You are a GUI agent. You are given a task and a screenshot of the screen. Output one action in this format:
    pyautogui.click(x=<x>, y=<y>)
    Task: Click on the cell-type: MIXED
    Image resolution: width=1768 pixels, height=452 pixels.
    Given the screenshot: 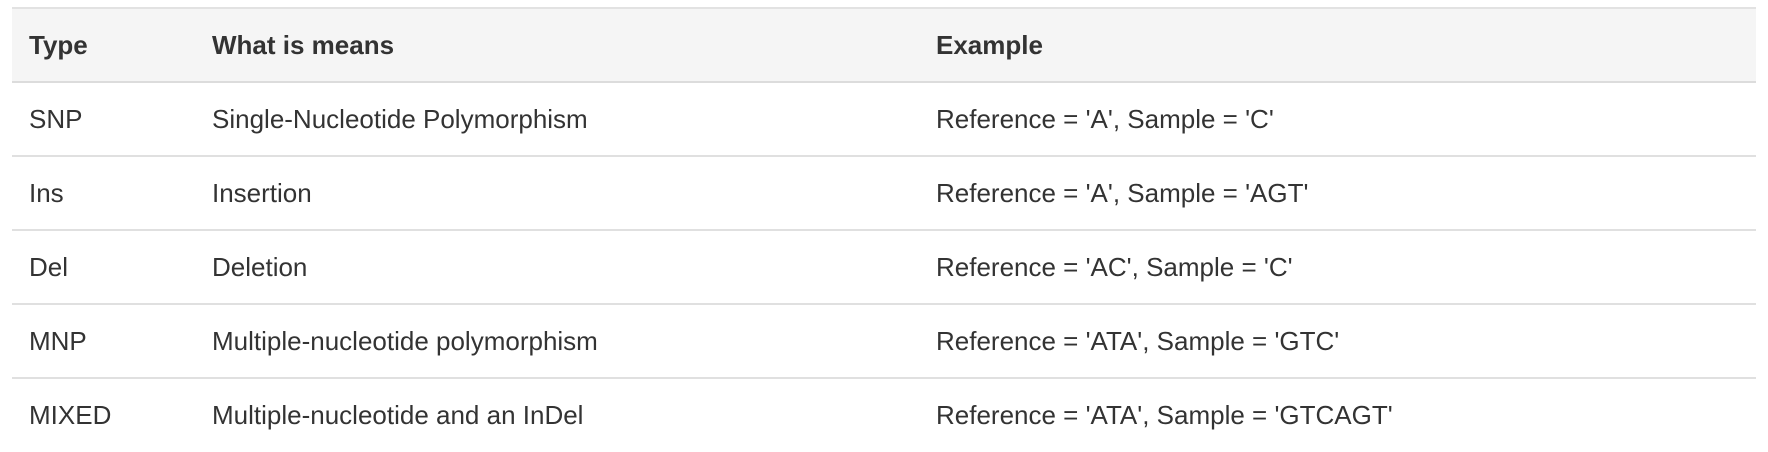 What is the action you would take?
    pyautogui.click(x=70, y=415)
    